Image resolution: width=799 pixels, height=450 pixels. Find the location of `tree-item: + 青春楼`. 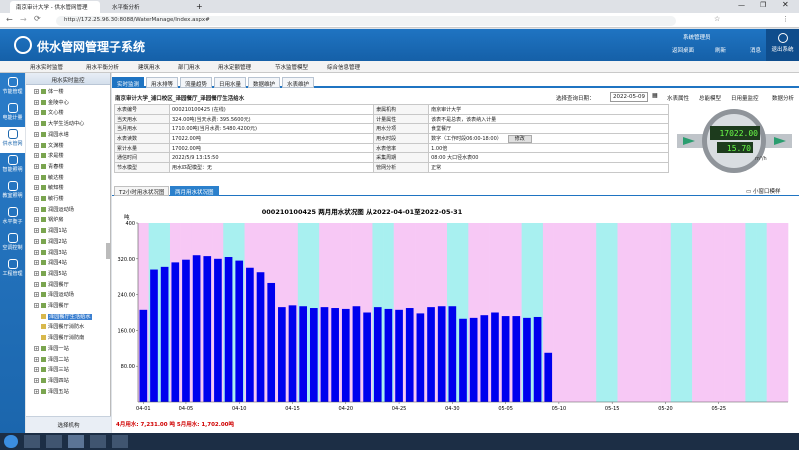

tree-item: + 青春楼 is located at coordinates (68, 168).